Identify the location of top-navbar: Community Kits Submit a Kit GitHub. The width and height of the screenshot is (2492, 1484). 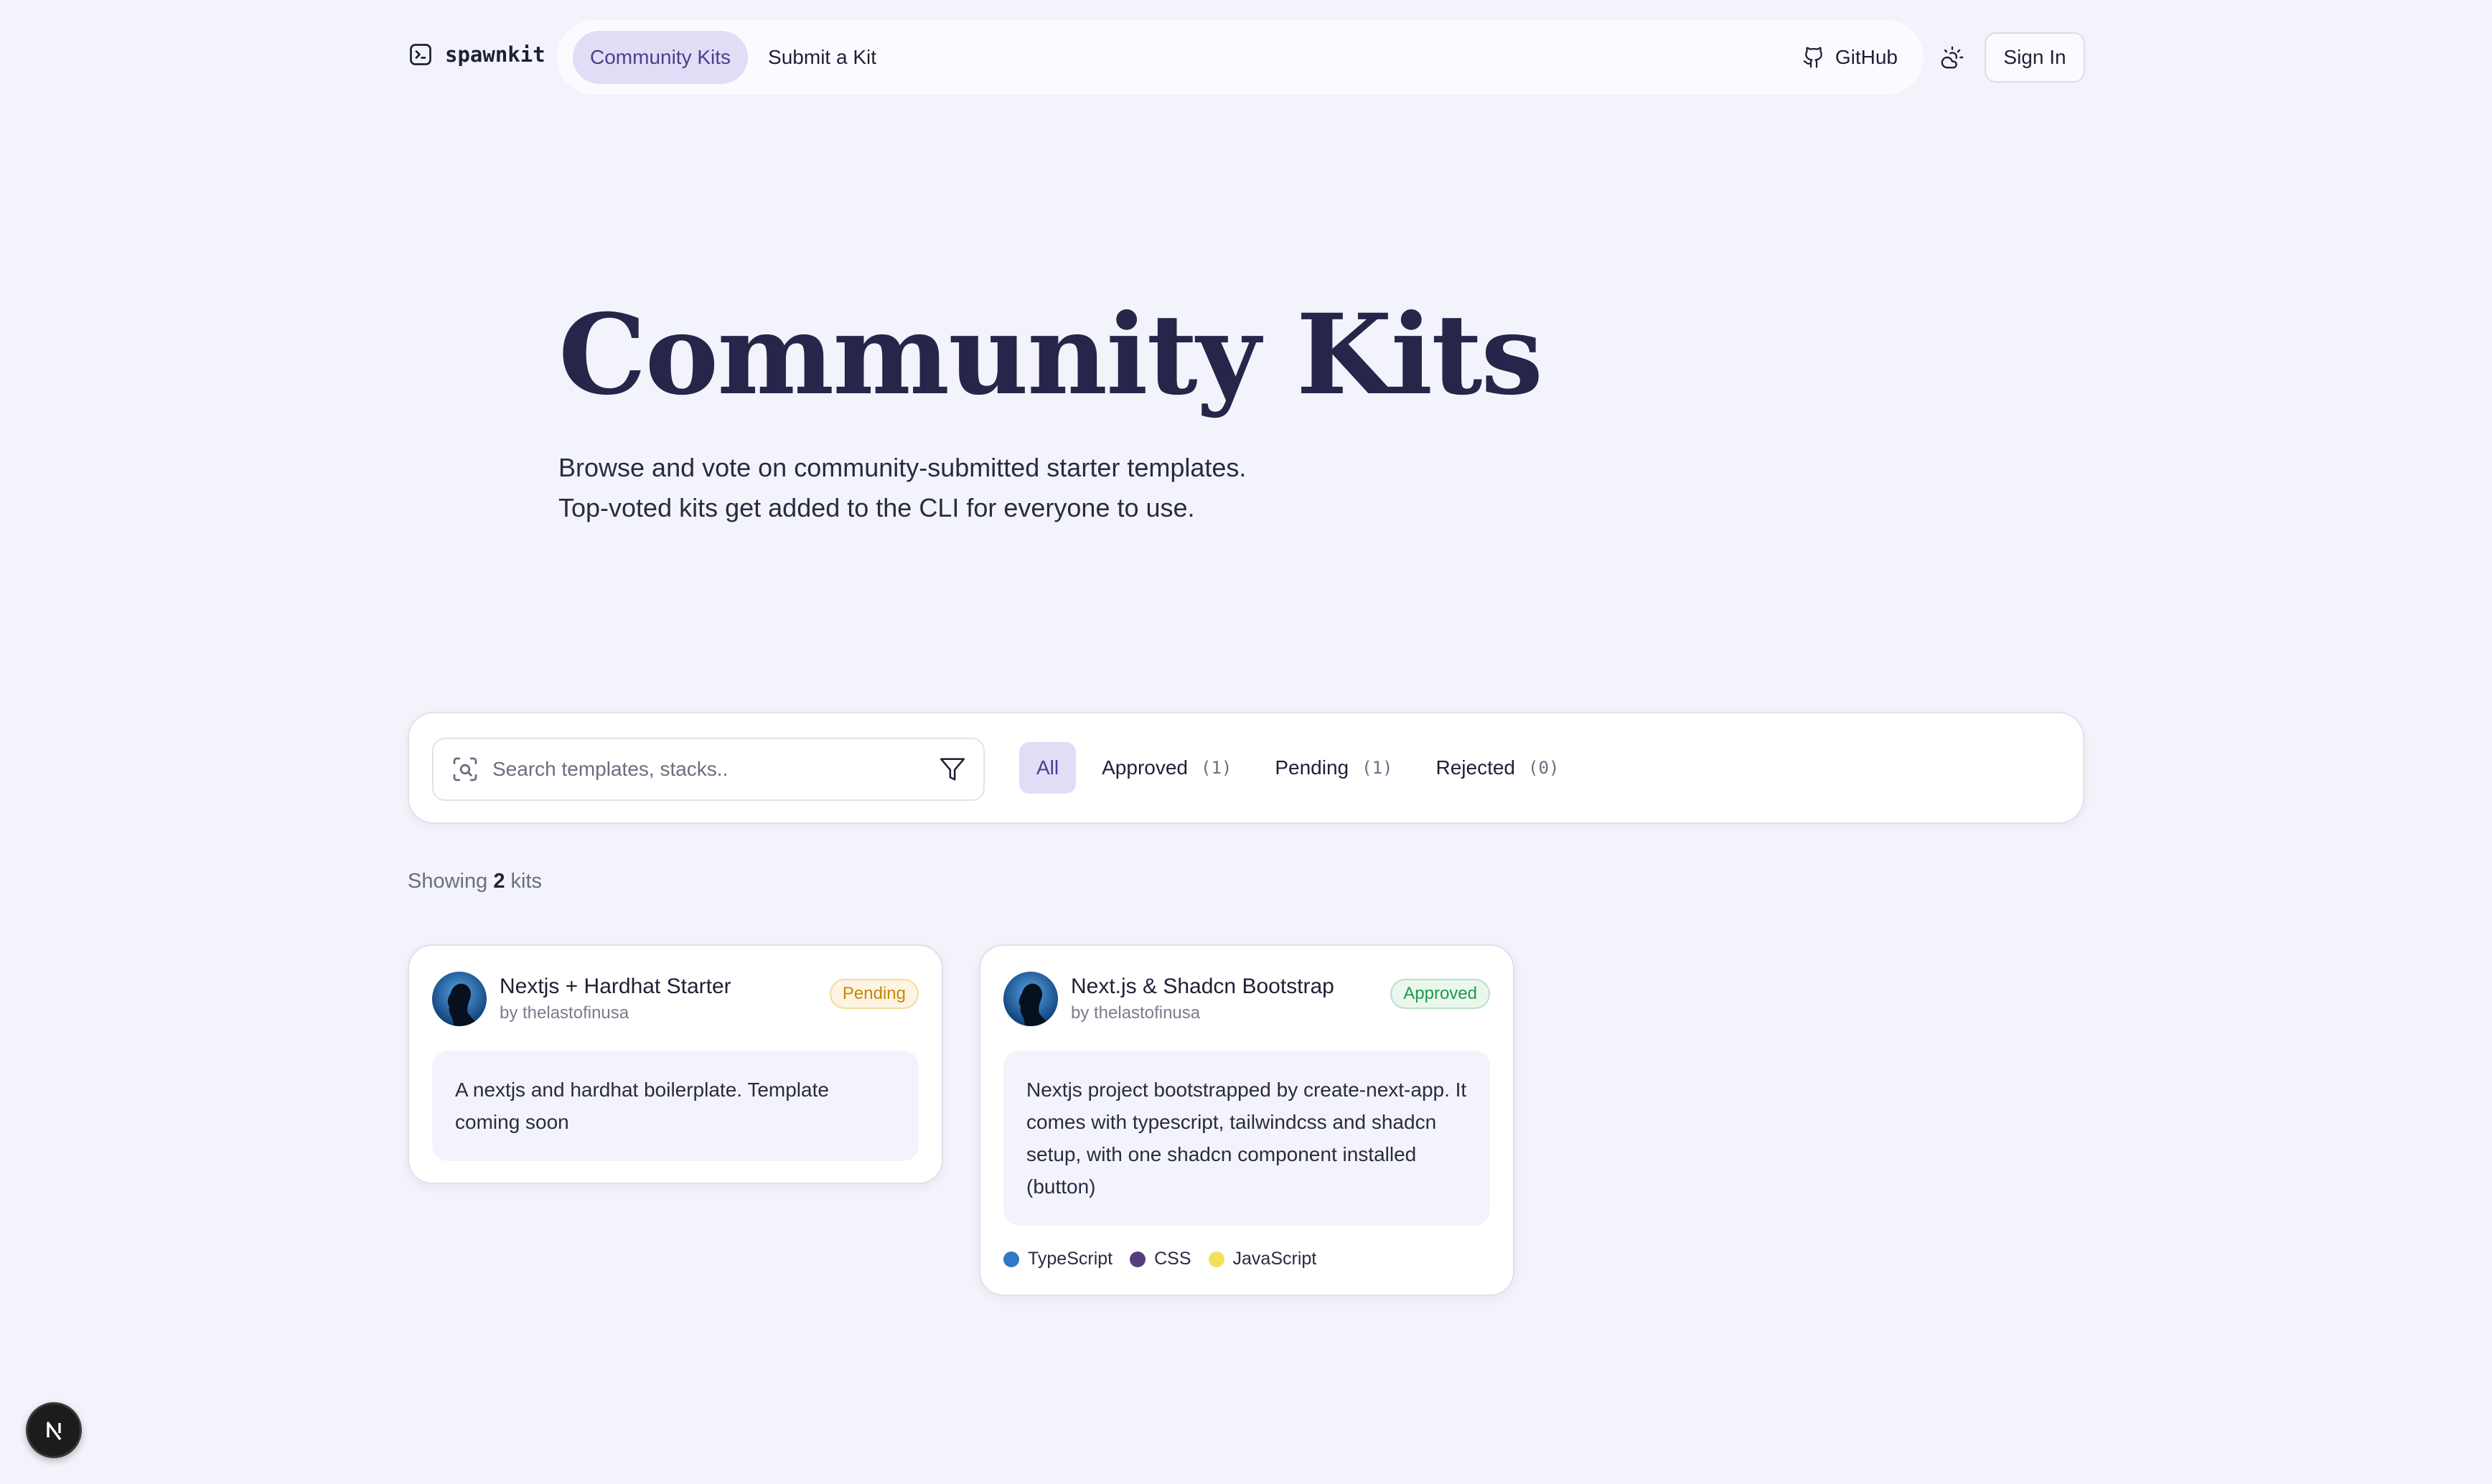
(1241, 58).